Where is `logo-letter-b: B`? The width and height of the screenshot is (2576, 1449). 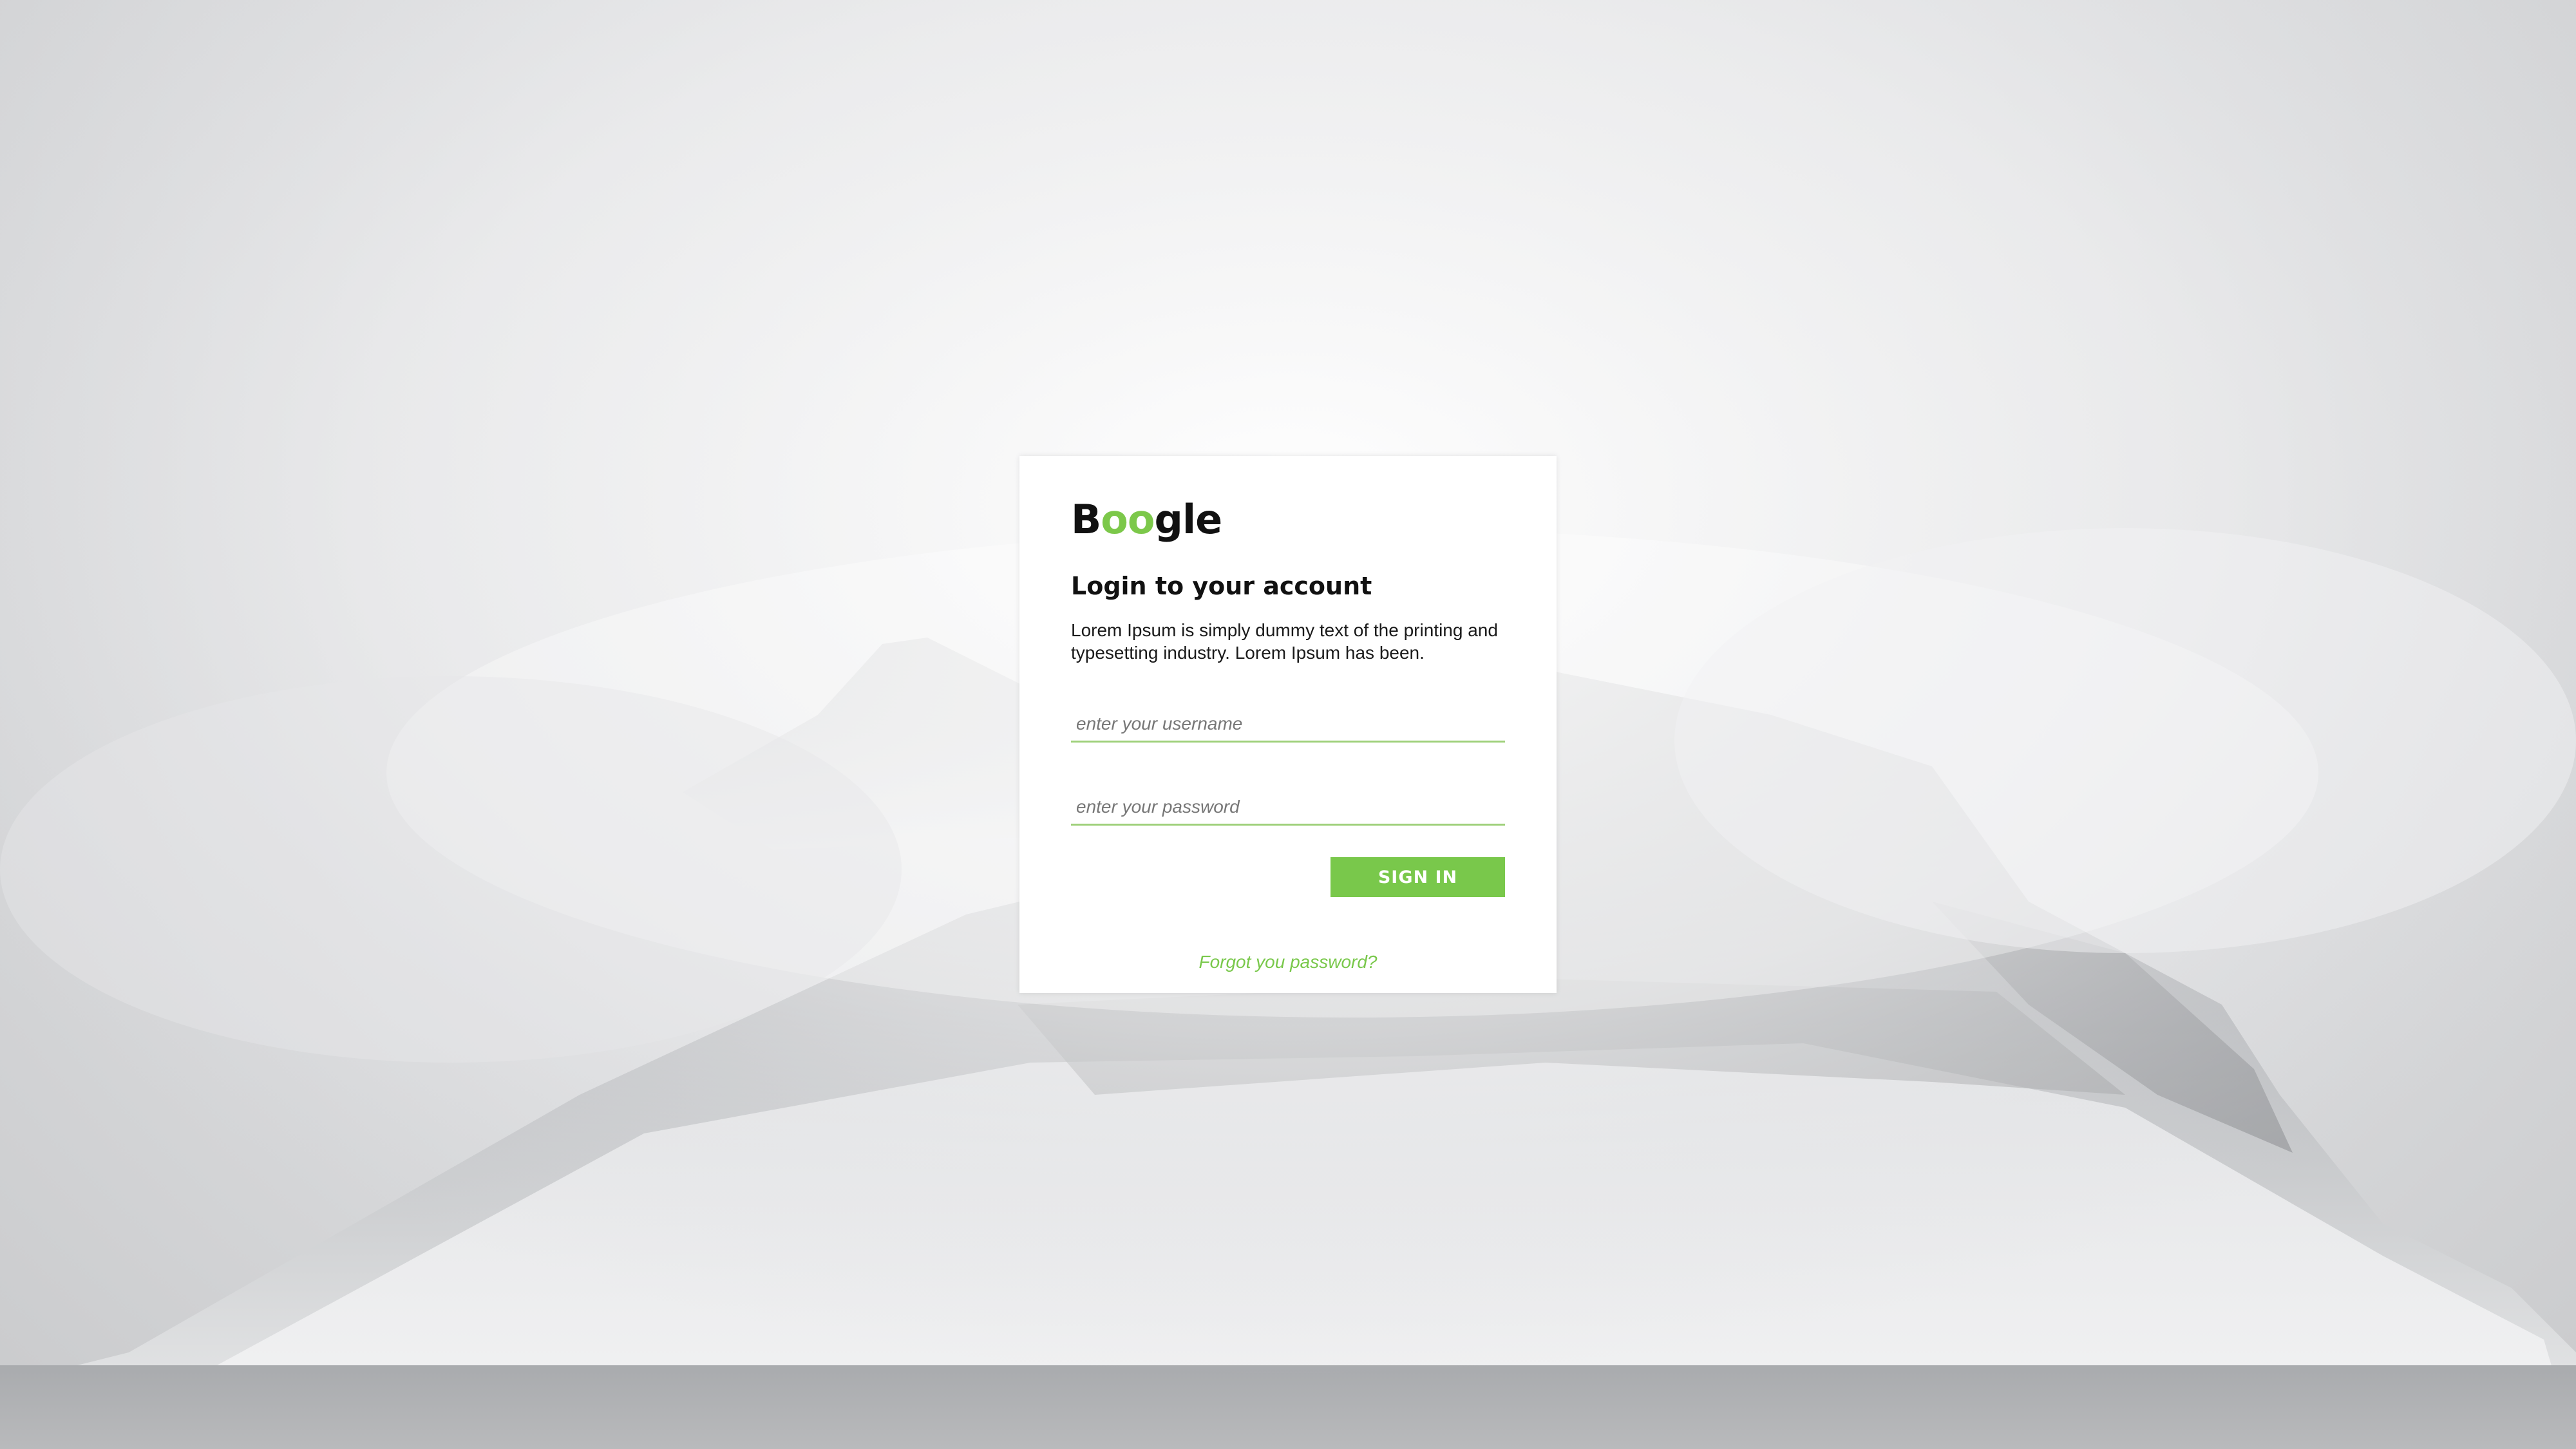 logo-letter-b: B is located at coordinates (1086, 519).